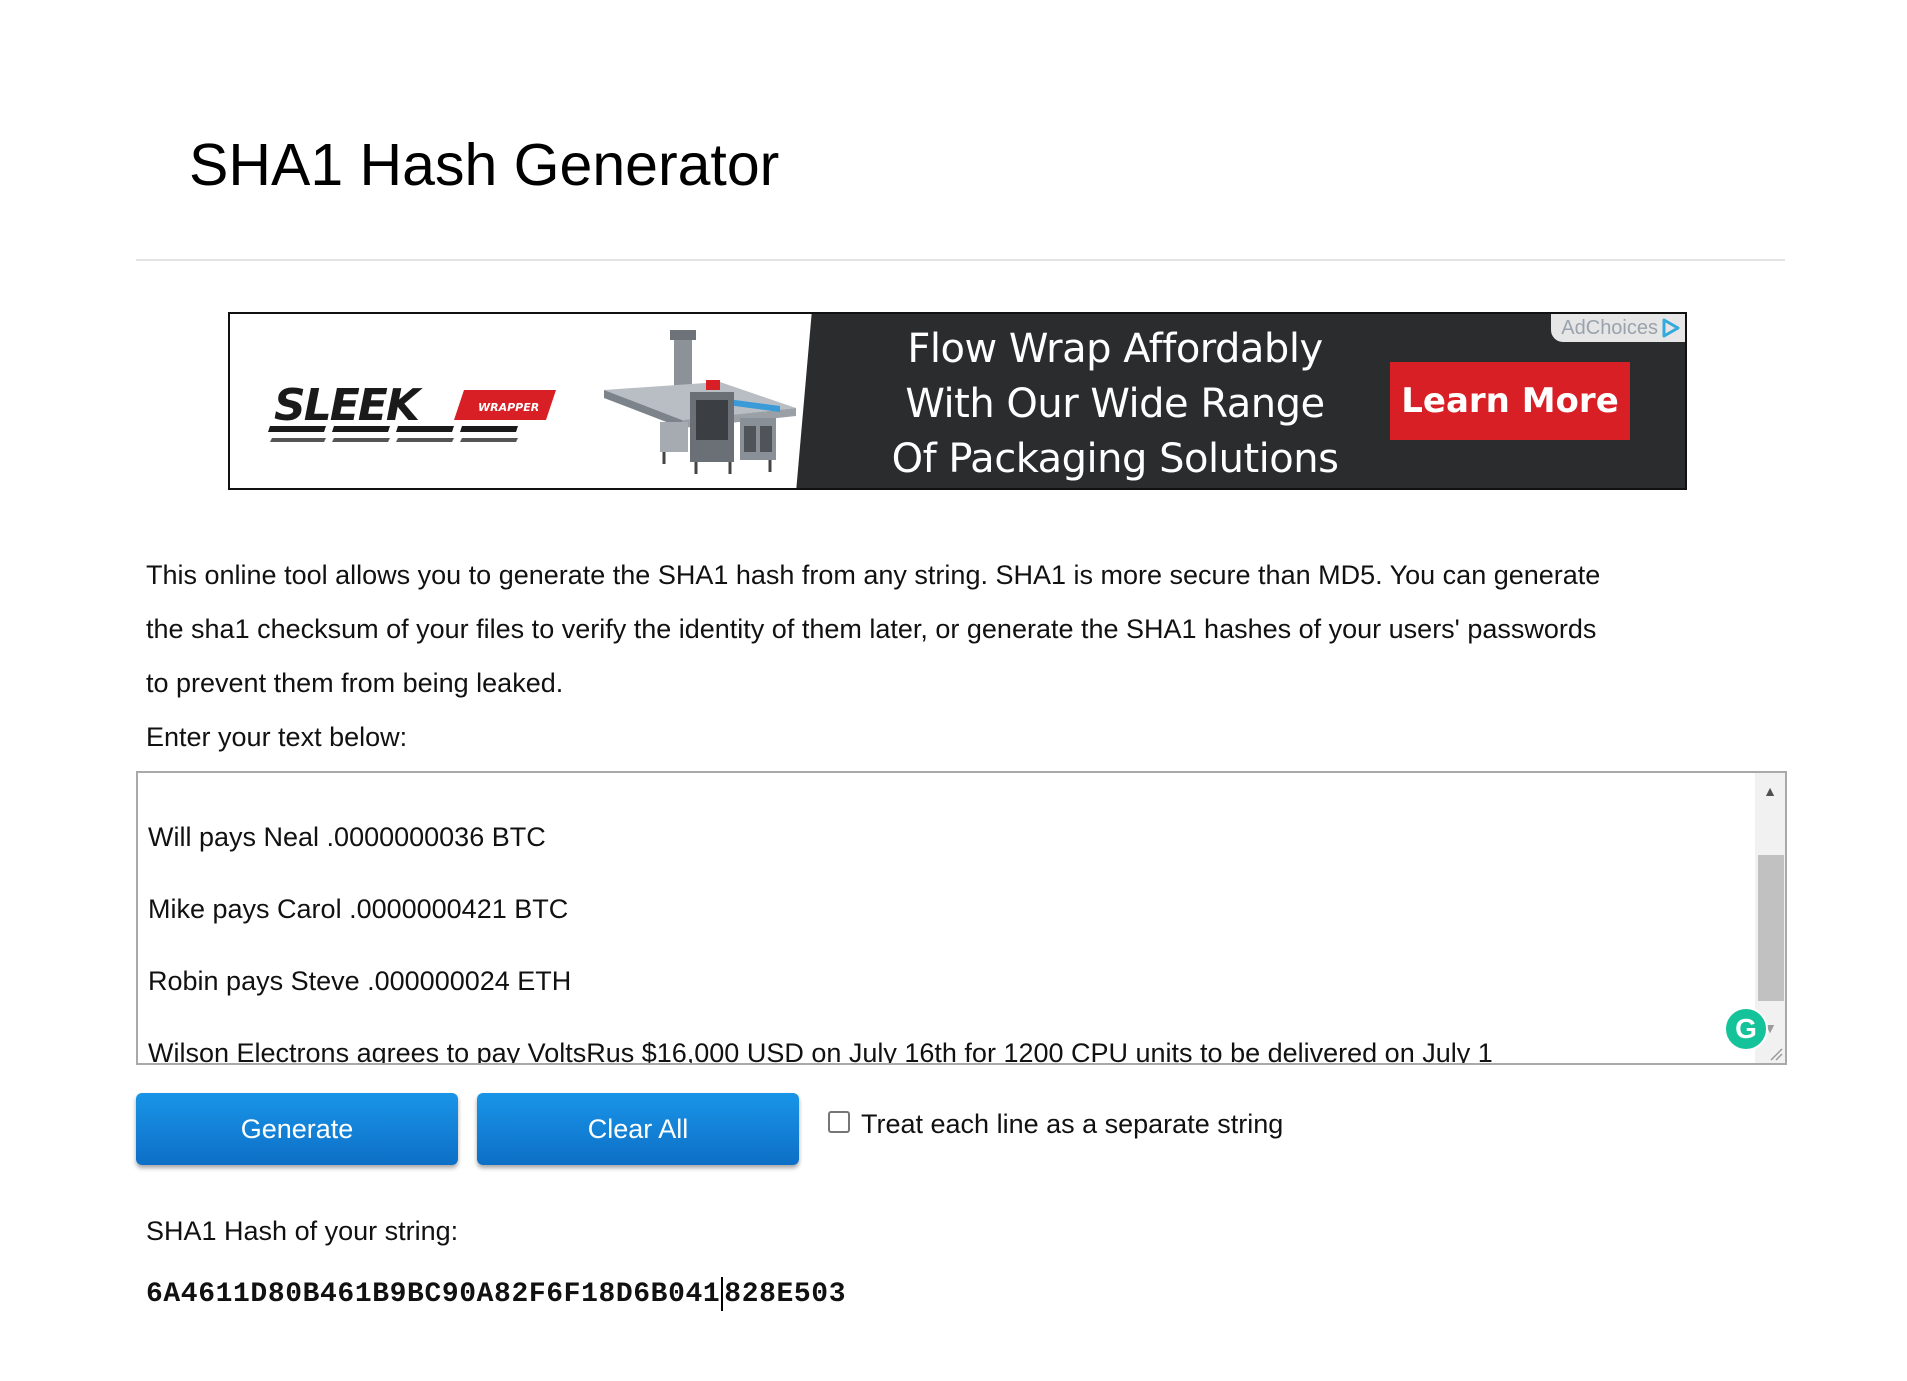 This screenshot has height=1381, width=1907. I want to click on packaging-machine-image, so click(700, 402).